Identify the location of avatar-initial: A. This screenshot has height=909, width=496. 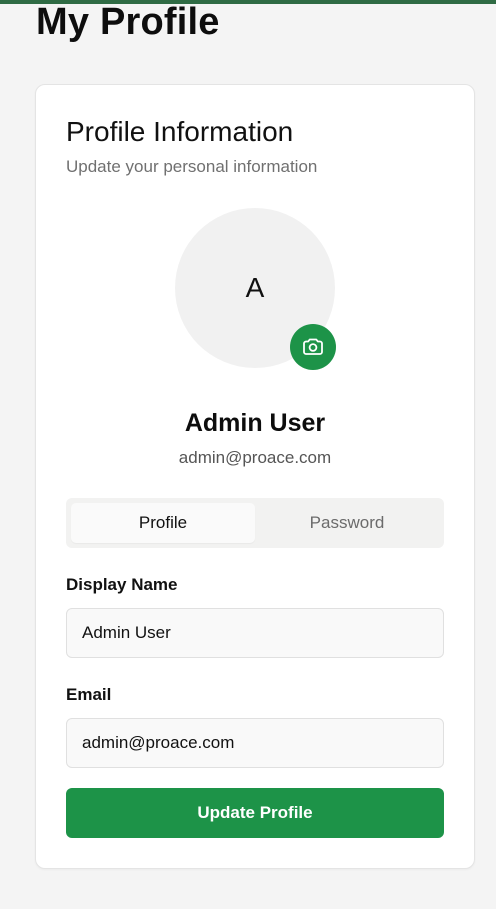
(255, 287).